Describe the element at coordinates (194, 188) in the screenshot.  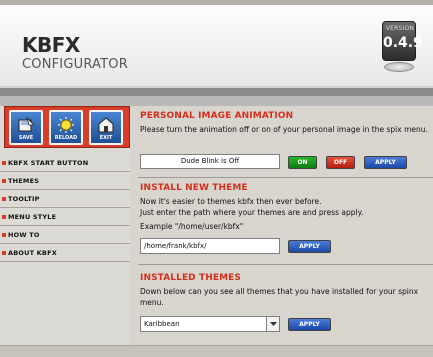
I see `panel-title: INSTALL NEW THEME` at that location.